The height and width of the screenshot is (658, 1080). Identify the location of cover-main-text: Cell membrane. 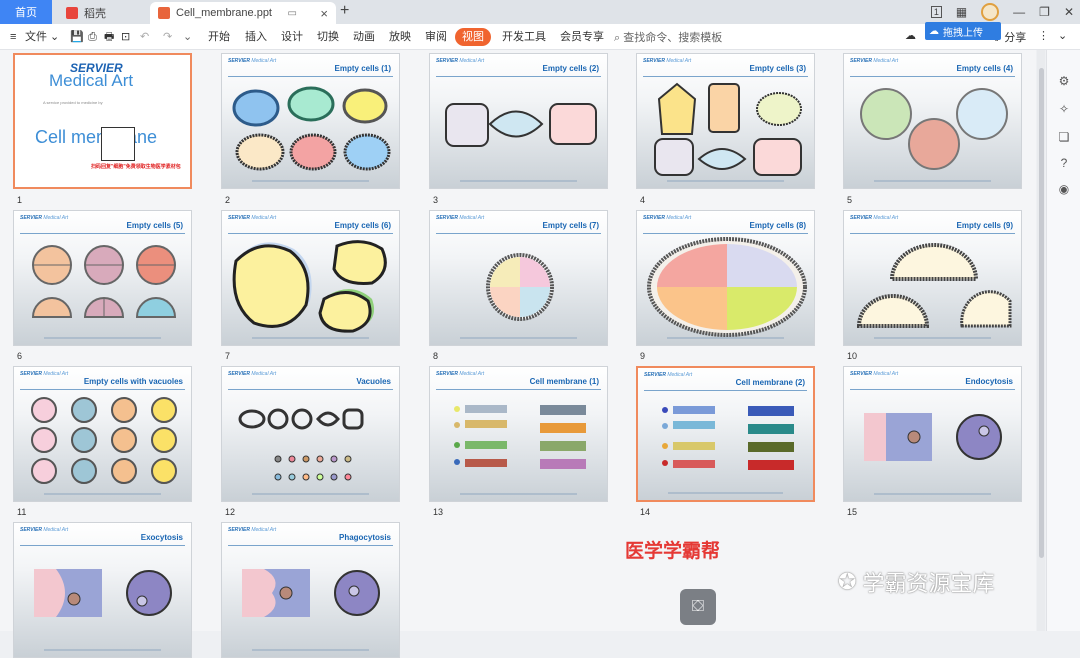
(96, 137).